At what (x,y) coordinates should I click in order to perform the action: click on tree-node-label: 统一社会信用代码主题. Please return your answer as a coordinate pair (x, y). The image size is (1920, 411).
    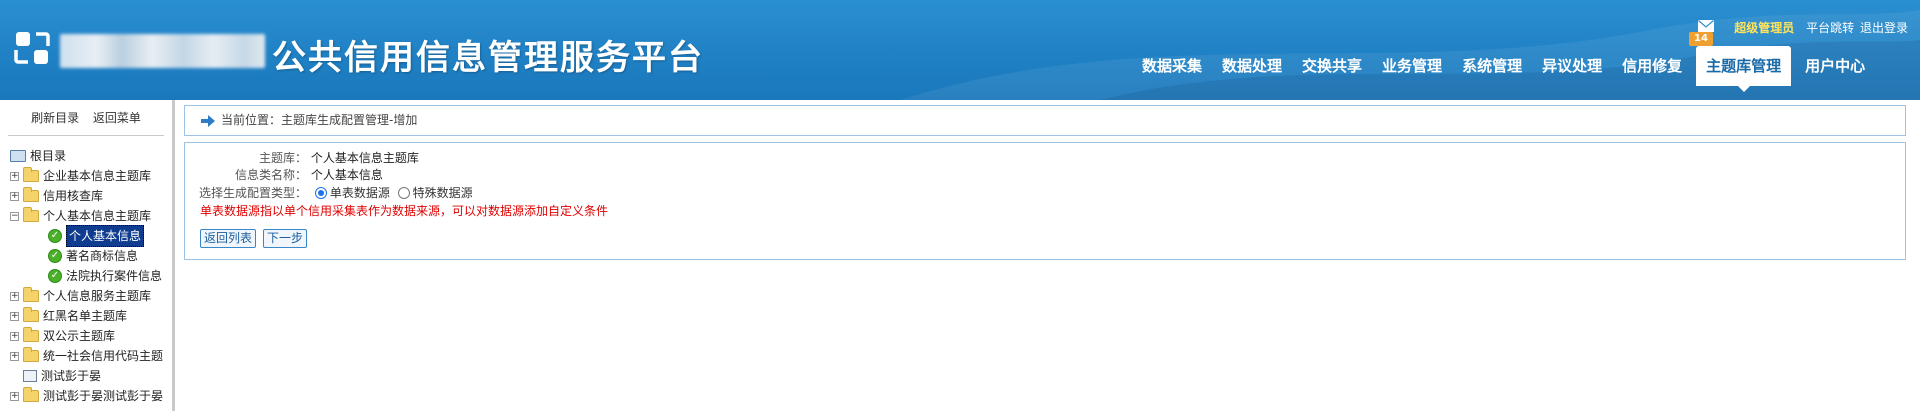
    Looking at the image, I should click on (103, 356).